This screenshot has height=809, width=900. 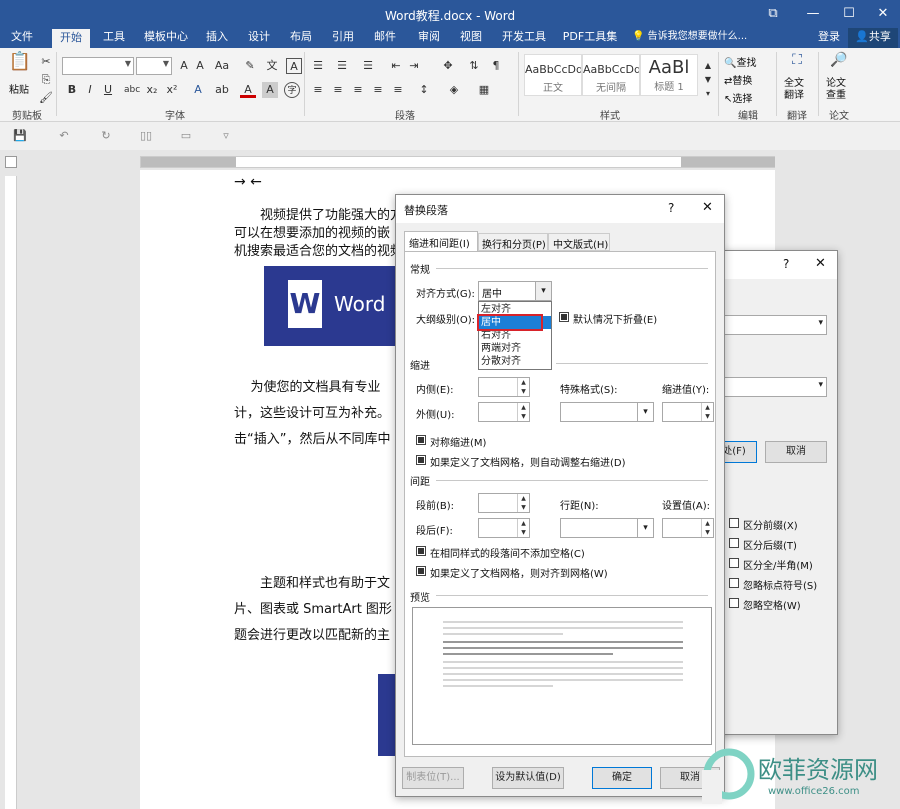 I want to click on punct-checkbox, so click(x=734, y=583).